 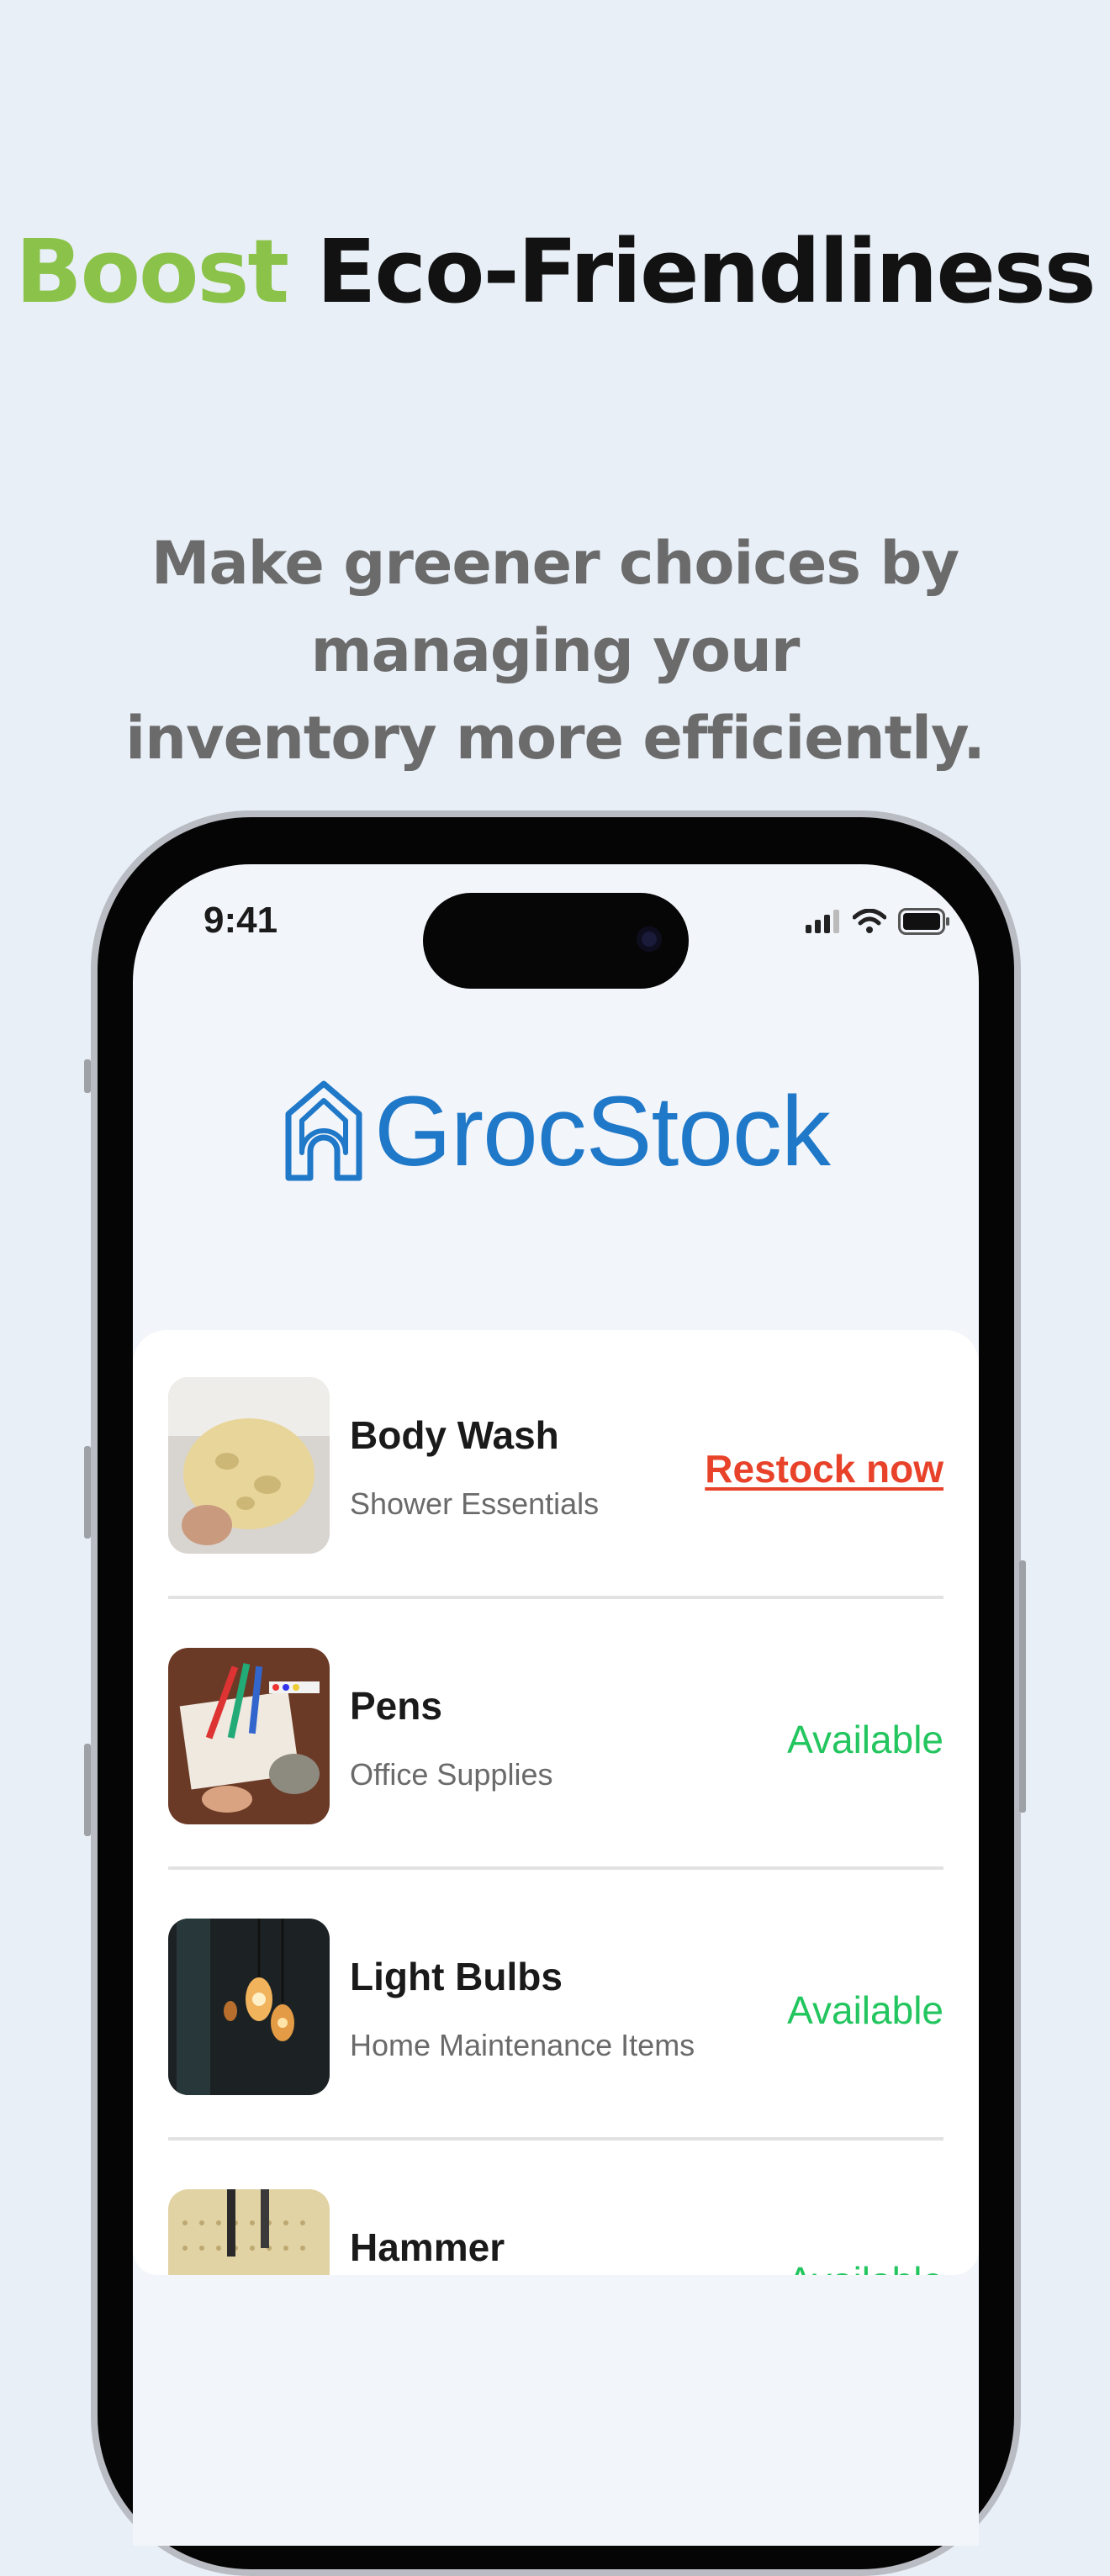 I want to click on signal-icon, so click(x=822, y=921).